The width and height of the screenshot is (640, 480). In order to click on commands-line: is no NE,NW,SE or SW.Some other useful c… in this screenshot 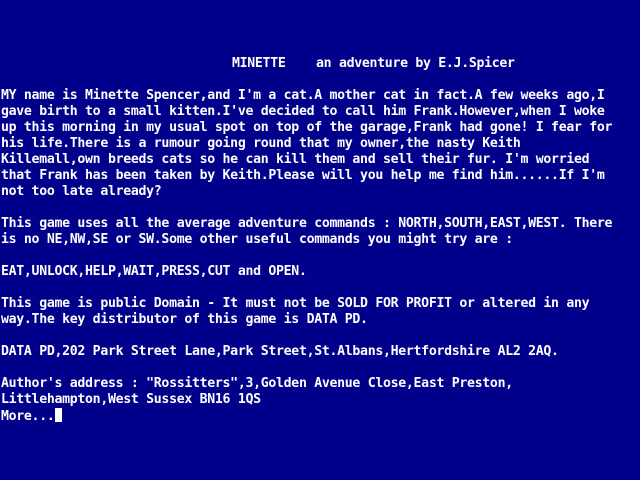, I will do `click(257, 239)`.